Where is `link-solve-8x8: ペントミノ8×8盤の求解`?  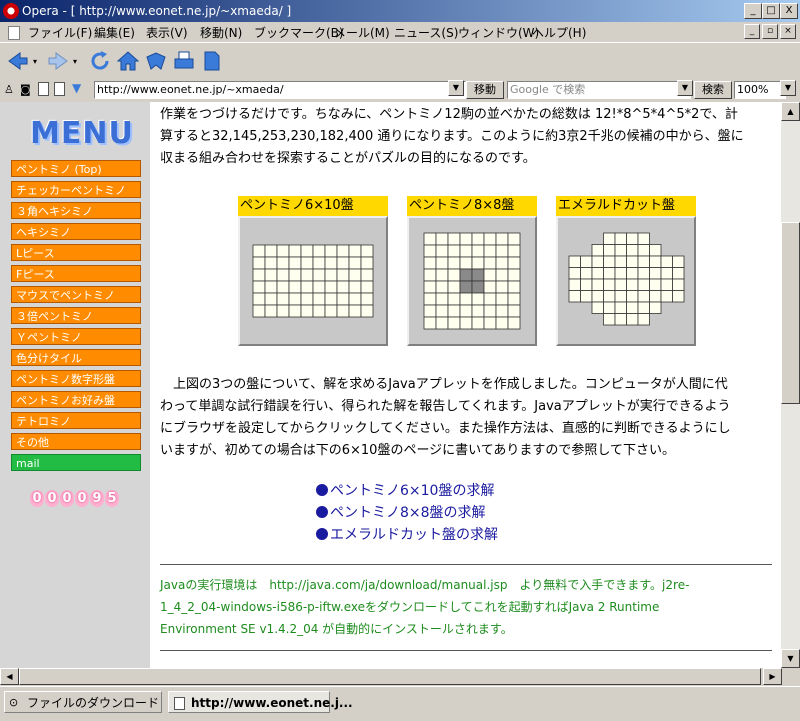 link-solve-8x8: ペントミノ8×8盤の求解 is located at coordinates (401, 512).